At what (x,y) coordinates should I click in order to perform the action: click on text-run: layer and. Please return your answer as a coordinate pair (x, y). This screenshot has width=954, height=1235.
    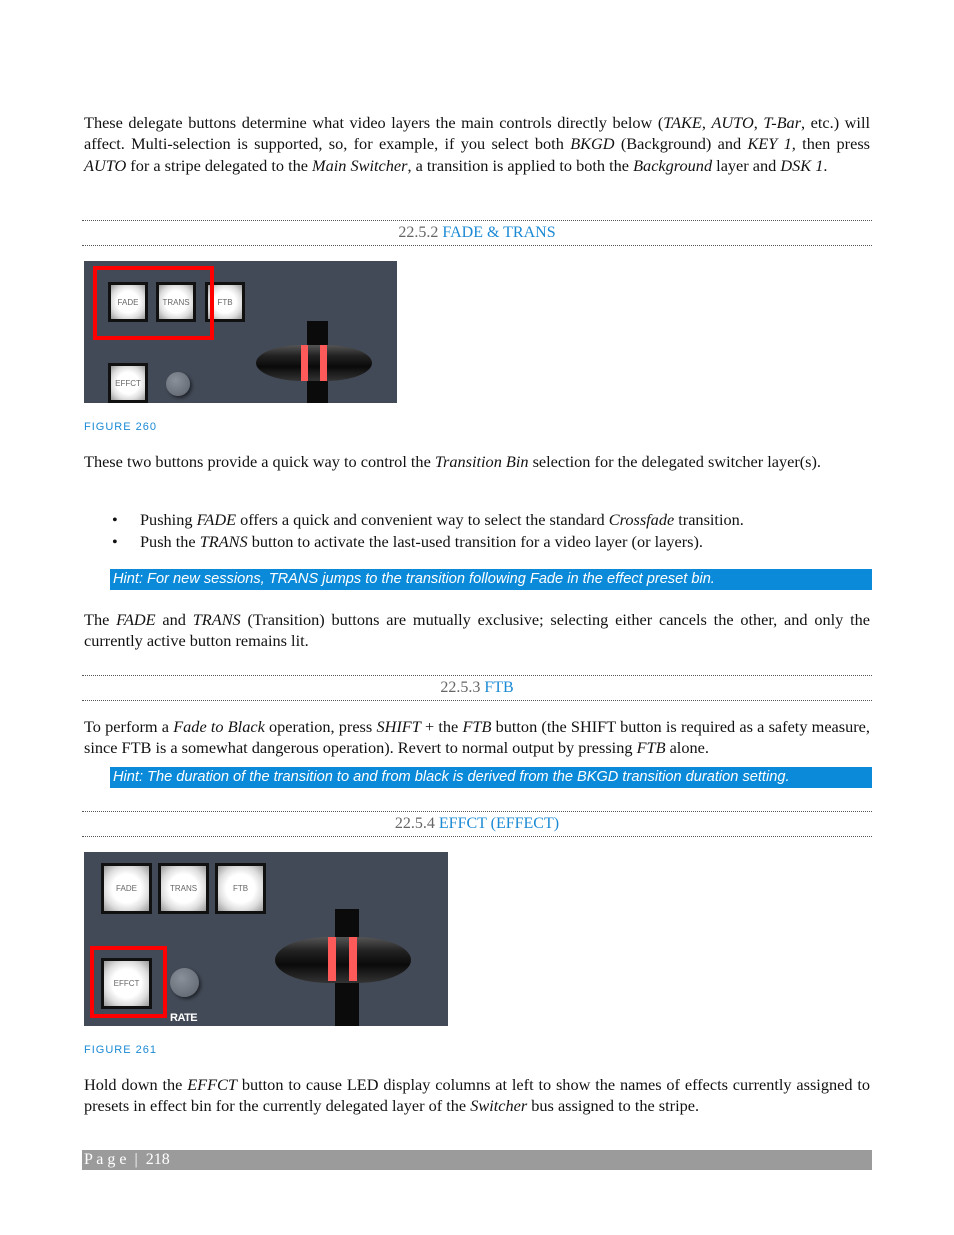
    Looking at the image, I should click on (746, 165).